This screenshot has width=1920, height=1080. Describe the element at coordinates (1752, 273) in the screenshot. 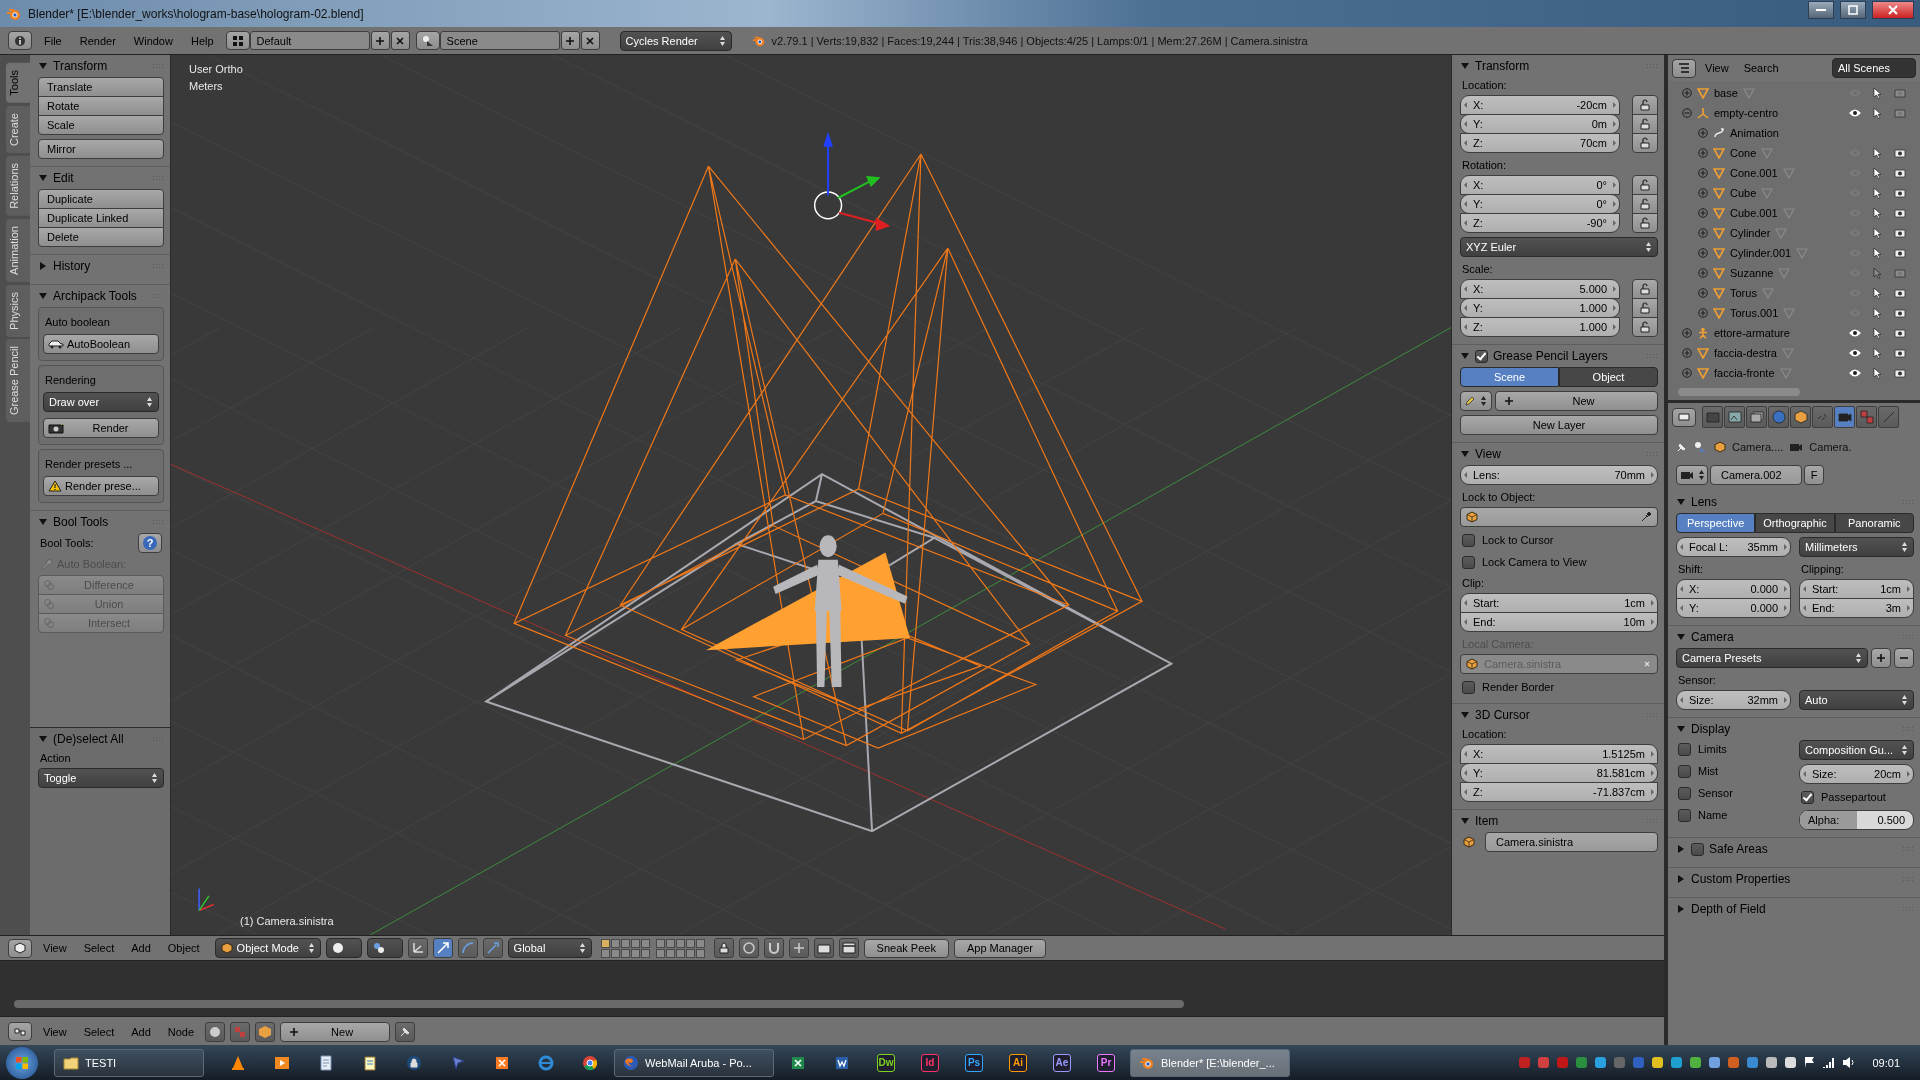

I see `outliner-item: Suzanne` at that location.